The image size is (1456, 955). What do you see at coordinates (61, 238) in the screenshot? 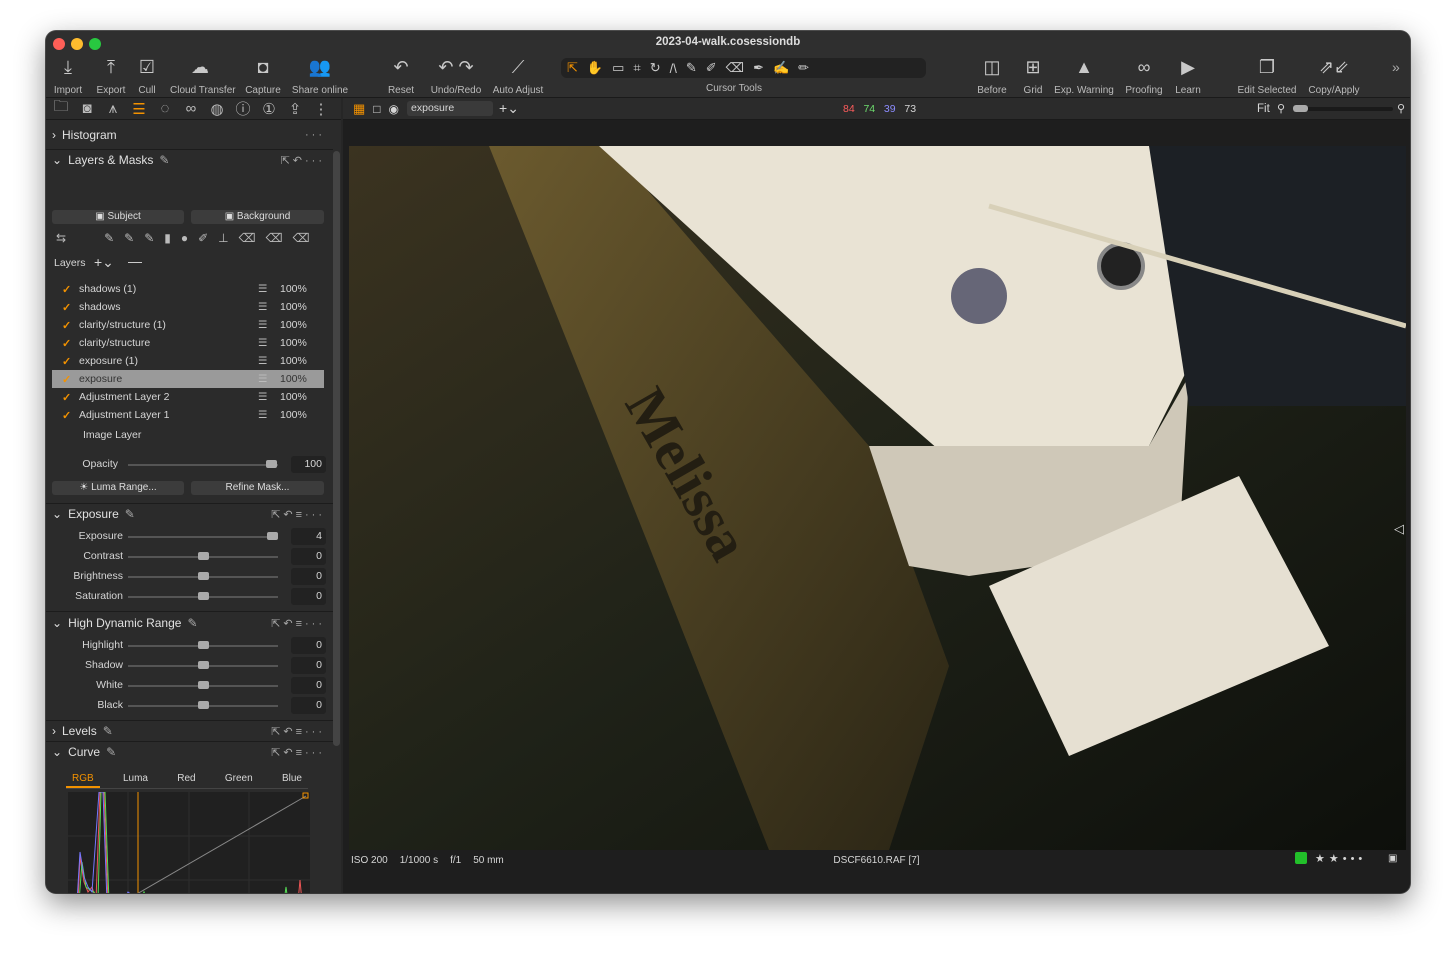
I see `swap-icon: ⇆` at bounding box center [61, 238].